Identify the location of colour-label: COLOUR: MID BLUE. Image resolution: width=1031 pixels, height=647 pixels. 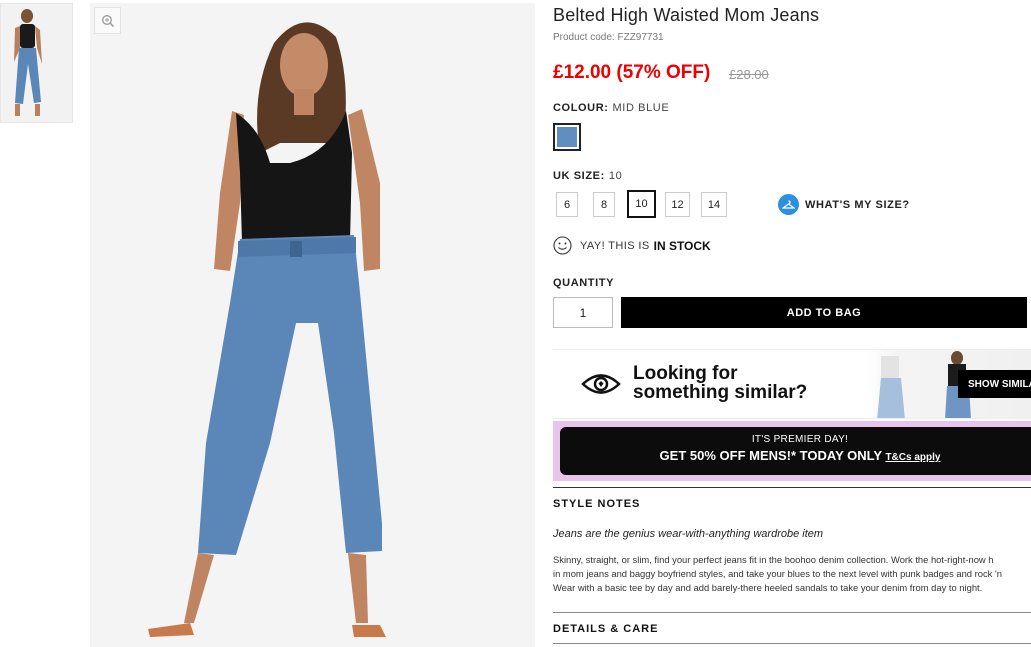
(611, 108).